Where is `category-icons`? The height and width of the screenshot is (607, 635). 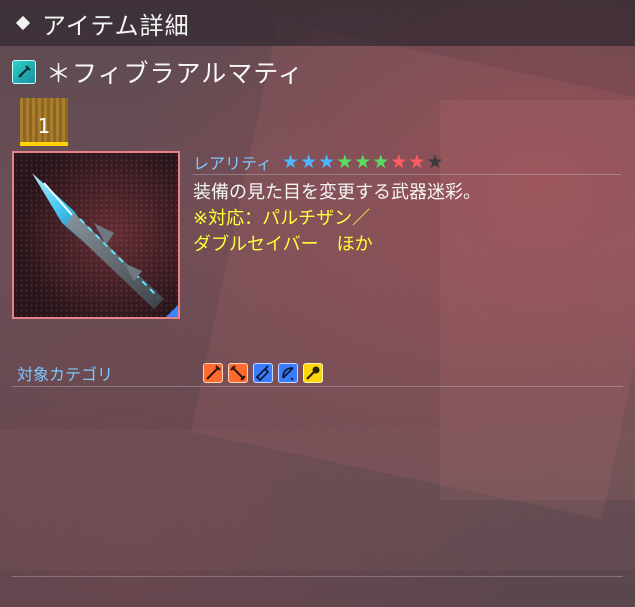 category-icons is located at coordinates (265, 373).